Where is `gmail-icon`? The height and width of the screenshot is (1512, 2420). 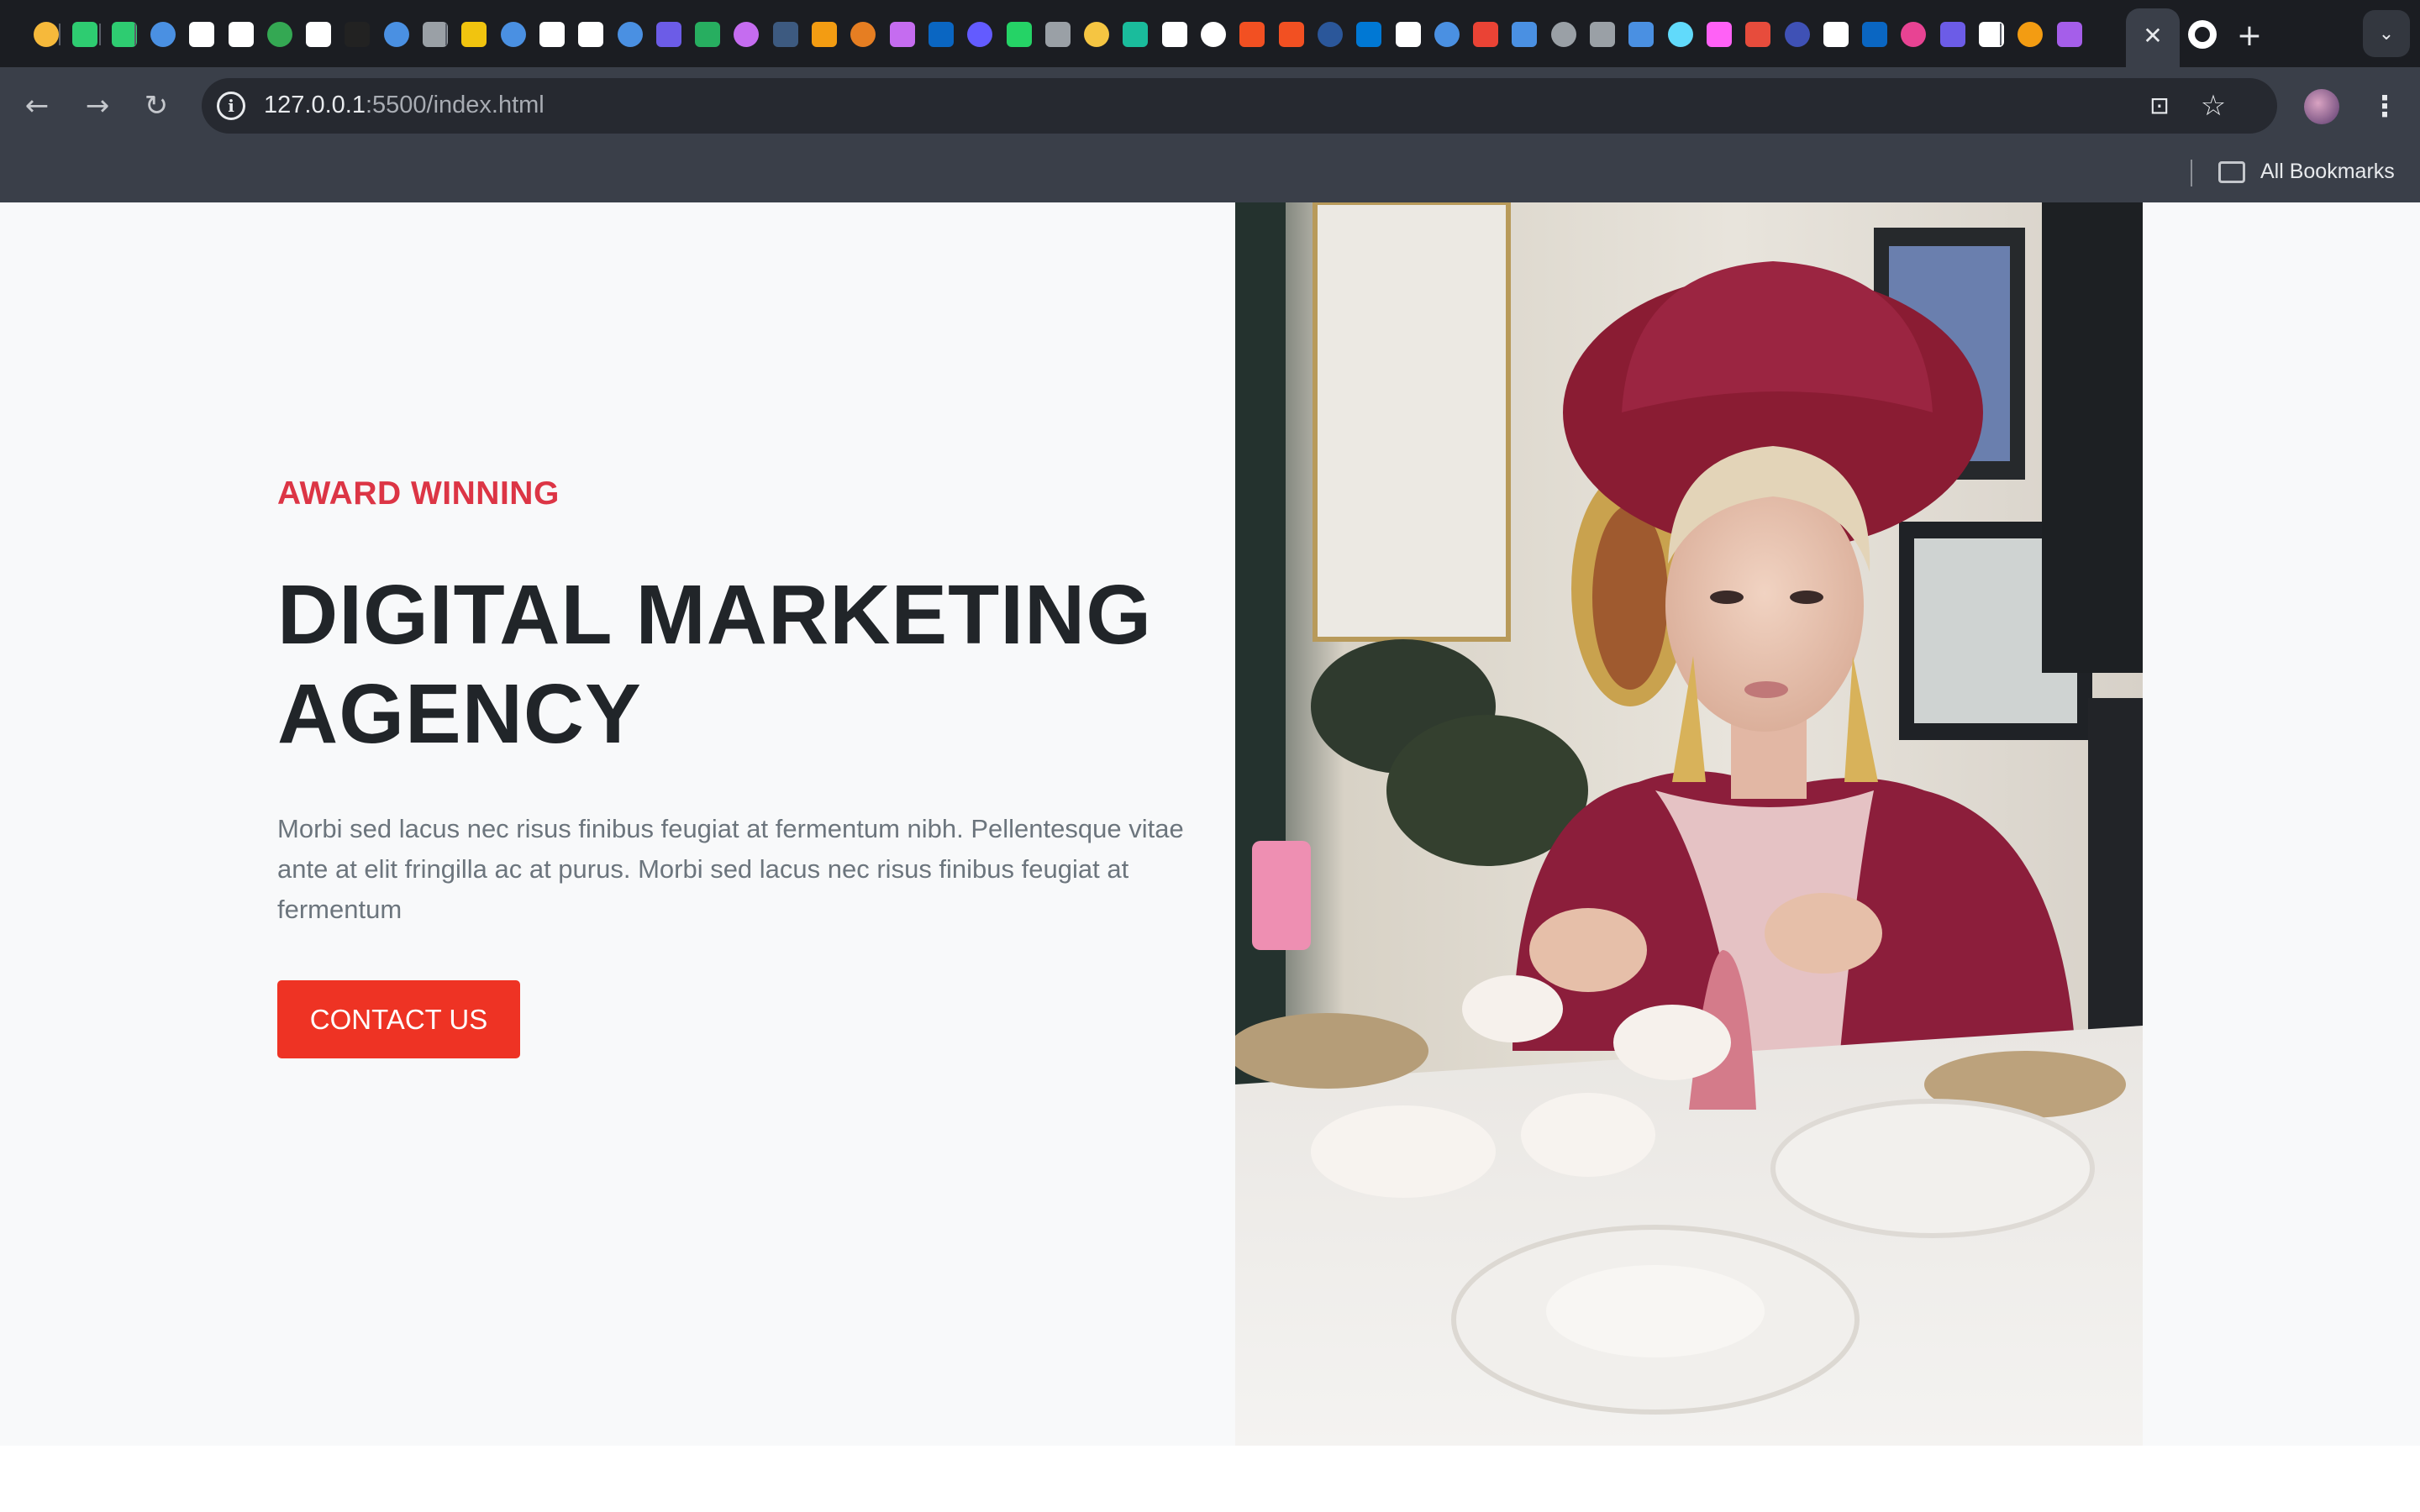
gmail-icon is located at coordinates (1485, 34).